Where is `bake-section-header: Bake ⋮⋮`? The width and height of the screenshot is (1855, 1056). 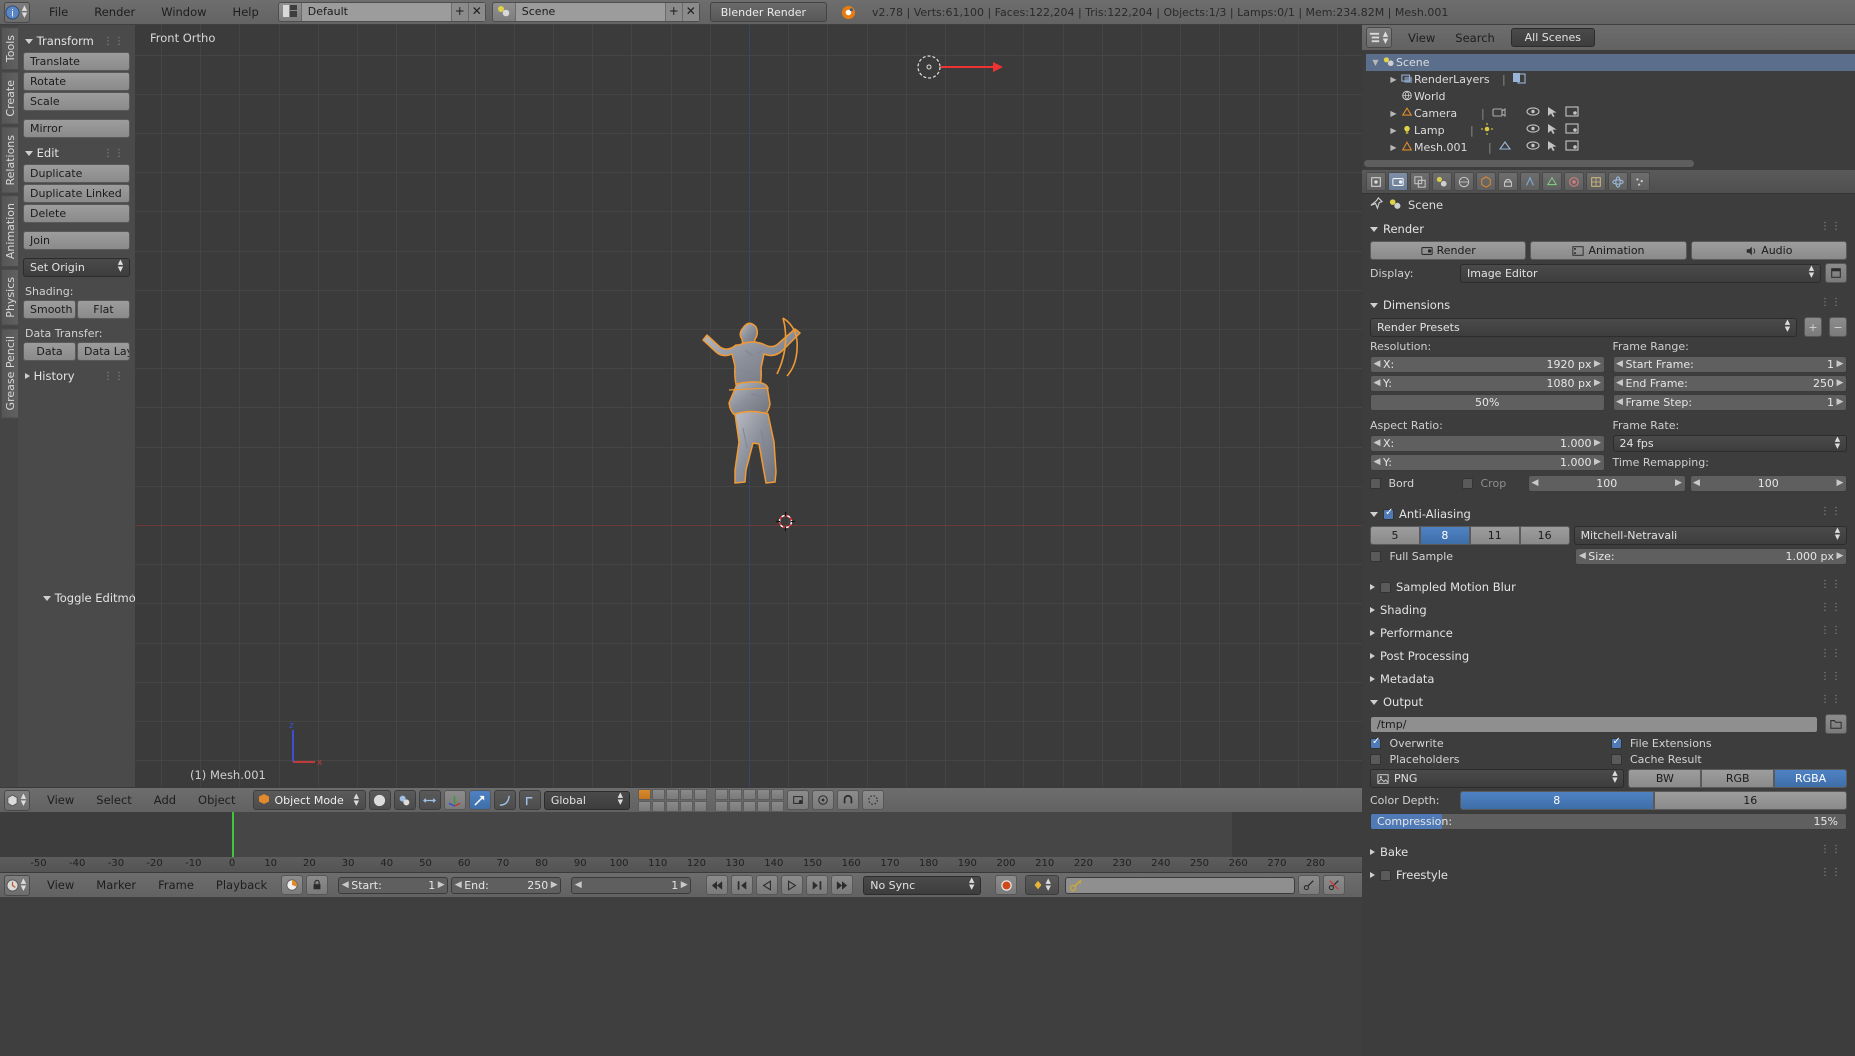
bake-section-header: Bake ⋮⋮ is located at coordinates (1608, 852).